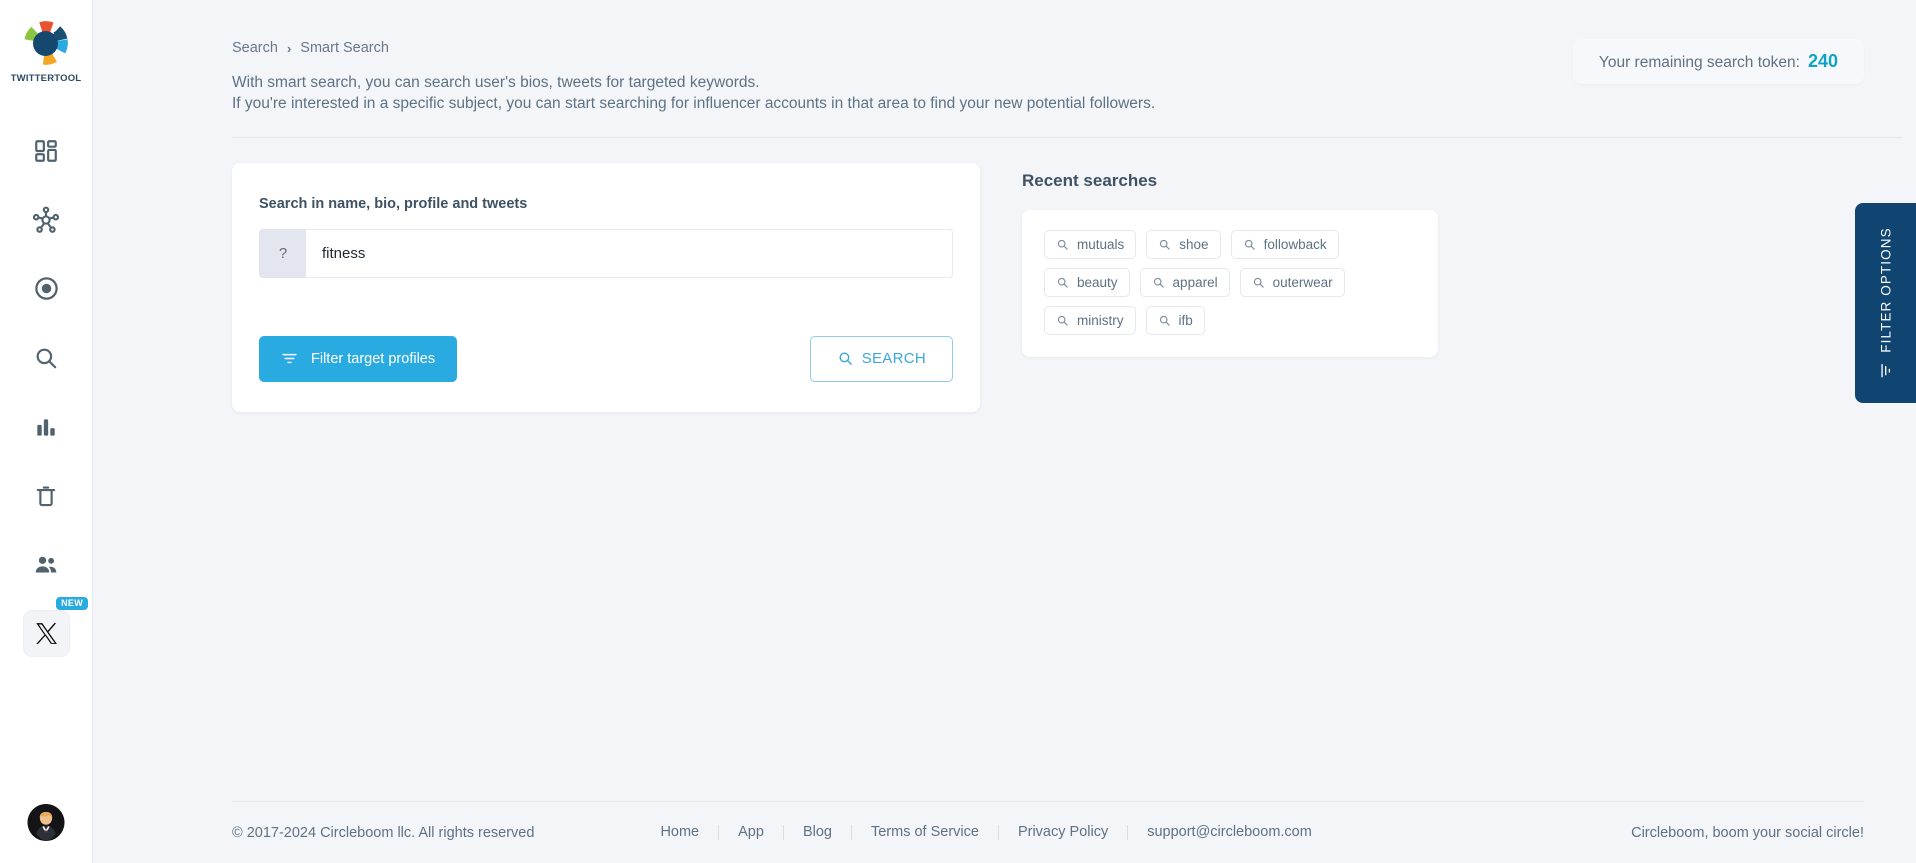 The image size is (1916, 863). Describe the element at coordinates (1195, 282) in the screenshot. I see `recent-search-chip-label: apparel` at that location.